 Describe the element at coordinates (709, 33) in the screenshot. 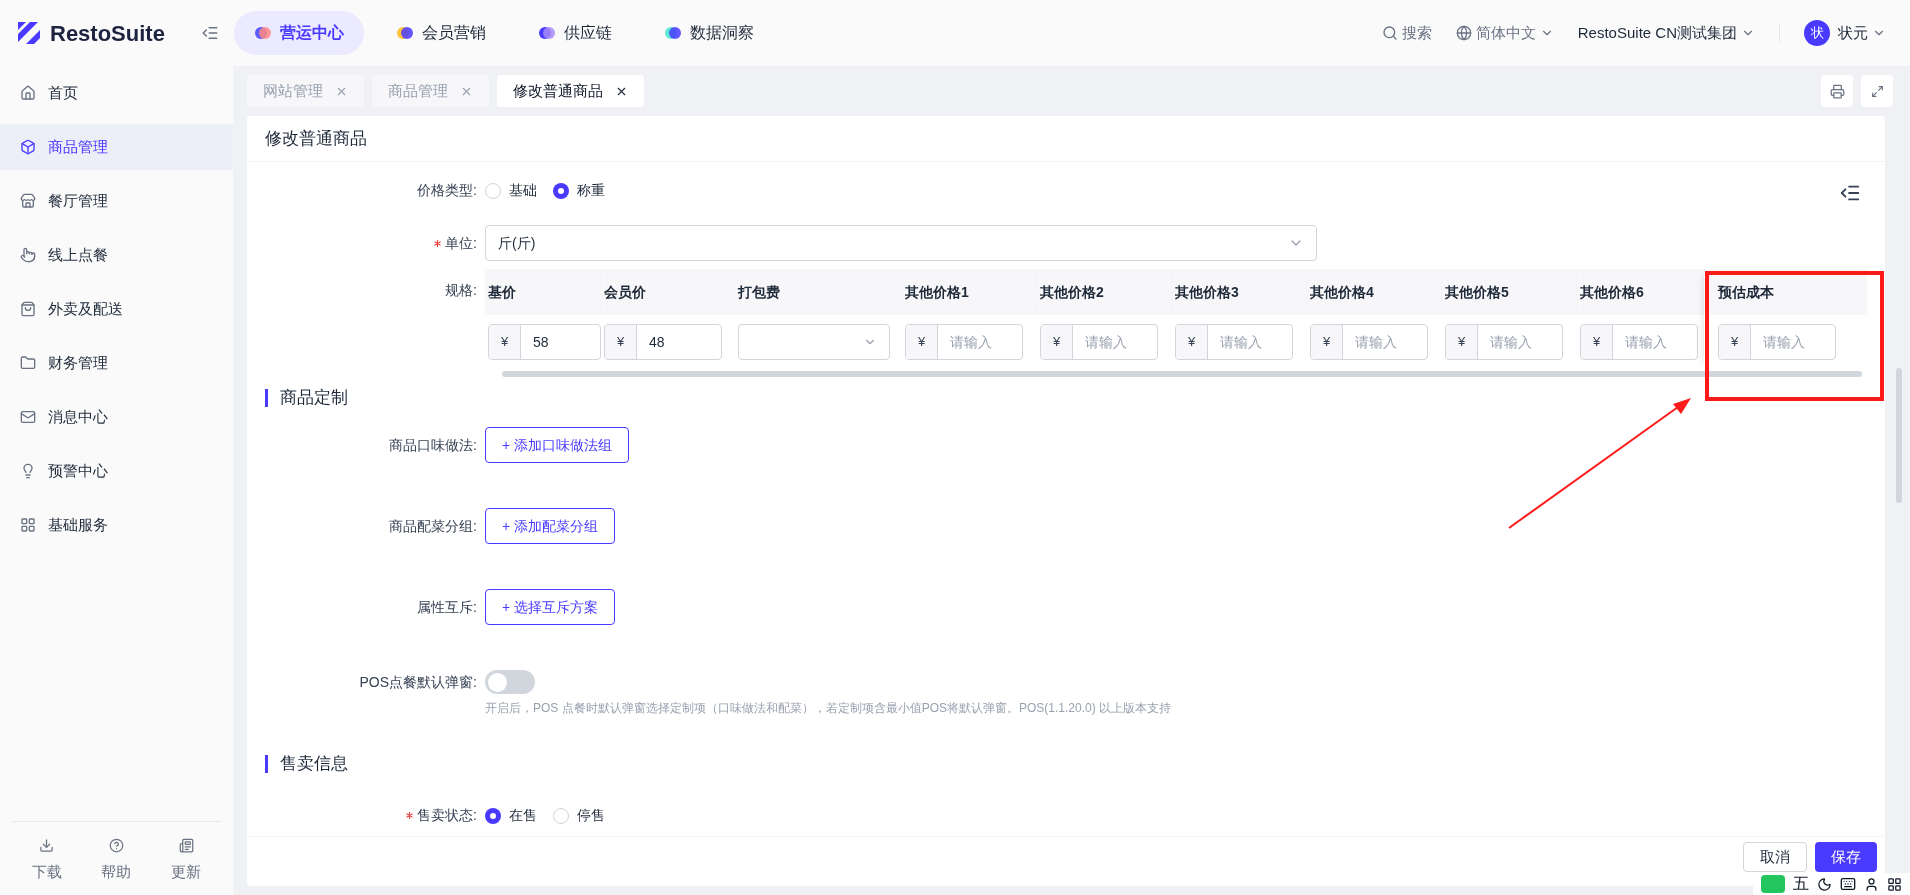

I see `top-nav-tab: 数据洞察` at that location.